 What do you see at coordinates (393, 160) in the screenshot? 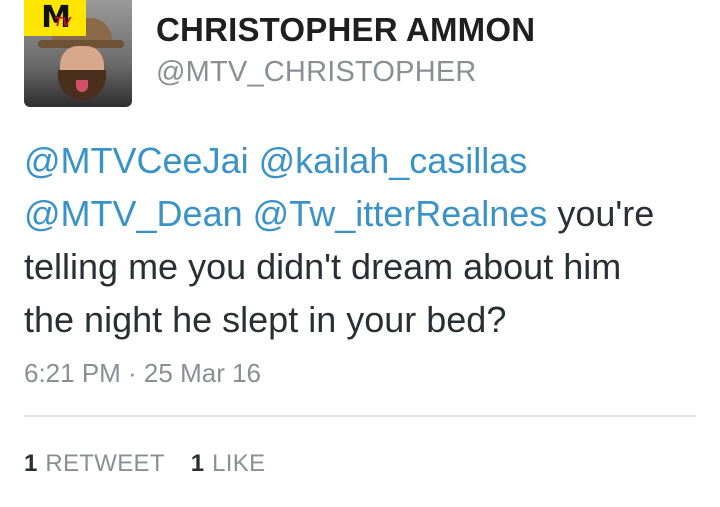
I see `mention-link: @kailah_casillas` at bounding box center [393, 160].